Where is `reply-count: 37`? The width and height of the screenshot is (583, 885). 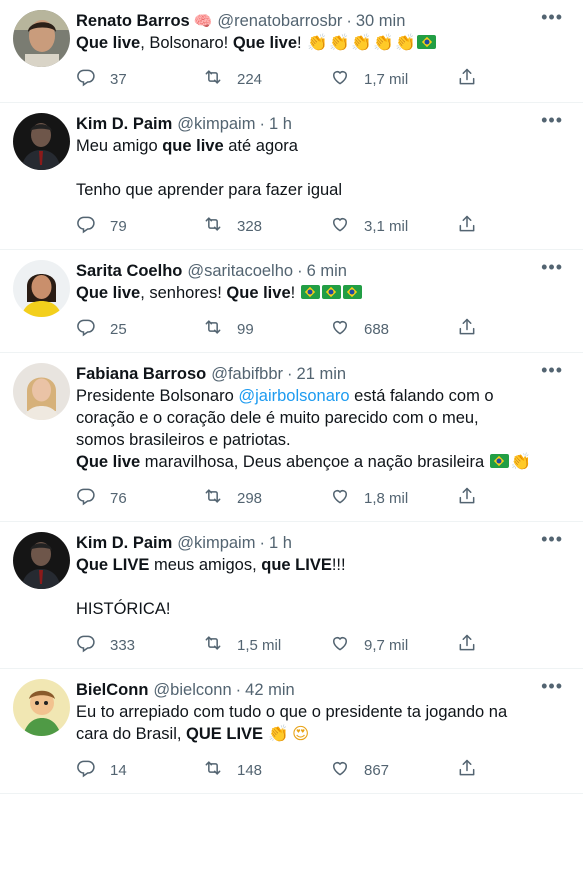 reply-count: 37 is located at coordinates (118, 79).